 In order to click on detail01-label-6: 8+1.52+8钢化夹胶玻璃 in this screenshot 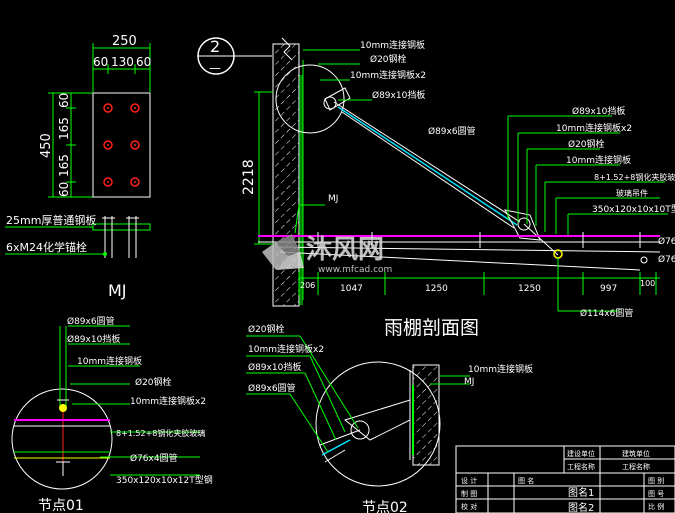, I will do `click(160, 433)`.